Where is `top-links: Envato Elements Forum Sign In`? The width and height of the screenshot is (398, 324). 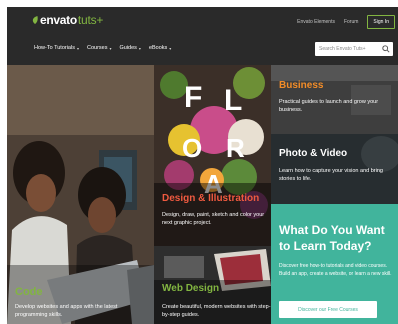 top-links: Envato Elements Forum Sign In is located at coordinates (346, 22).